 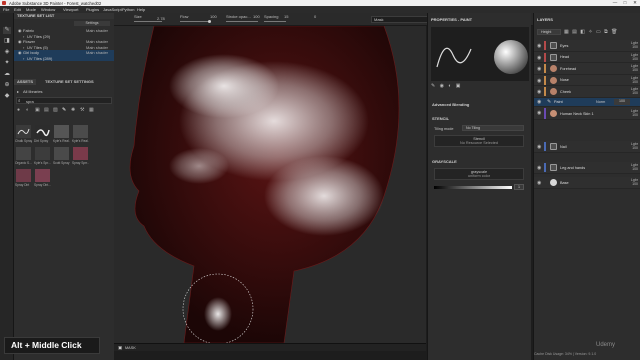 What do you see at coordinates (242, 21) in the screenshot?
I see `stroke-opacity-slider` at bounding box center [242, 21].